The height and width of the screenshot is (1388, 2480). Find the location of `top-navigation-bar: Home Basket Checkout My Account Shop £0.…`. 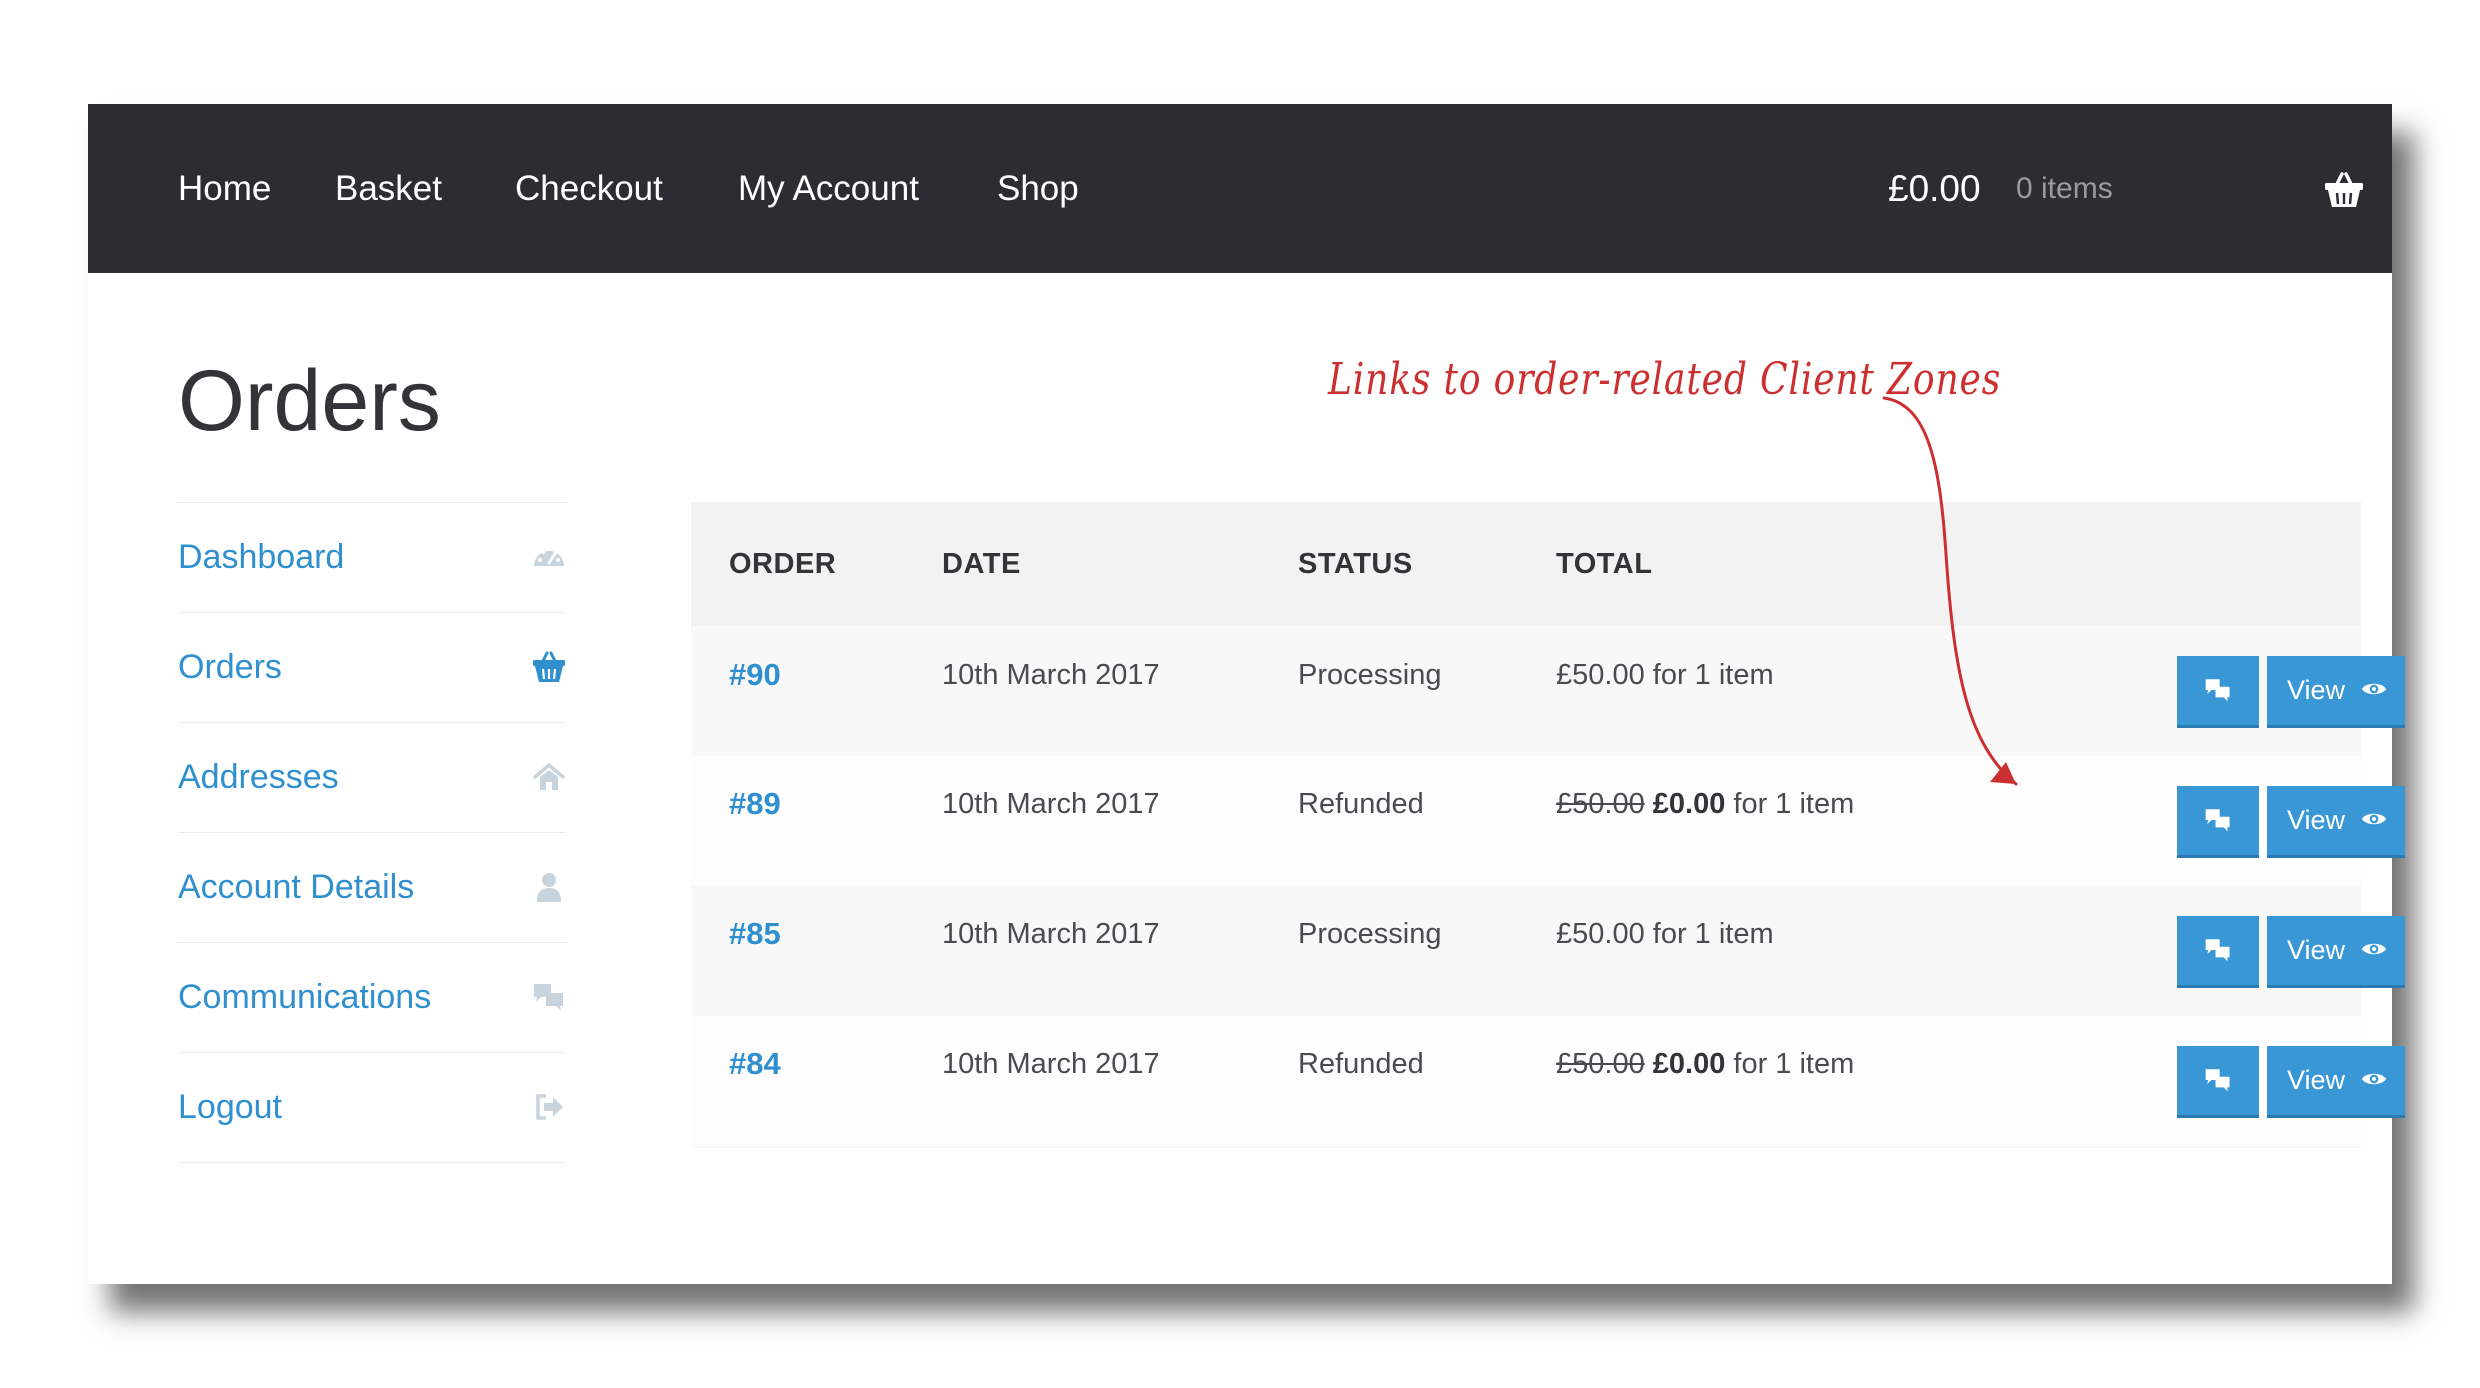

top-navigation-bar: Home Basket Checkout My Account Shop £0.… is located at coordinates (1240, 188).